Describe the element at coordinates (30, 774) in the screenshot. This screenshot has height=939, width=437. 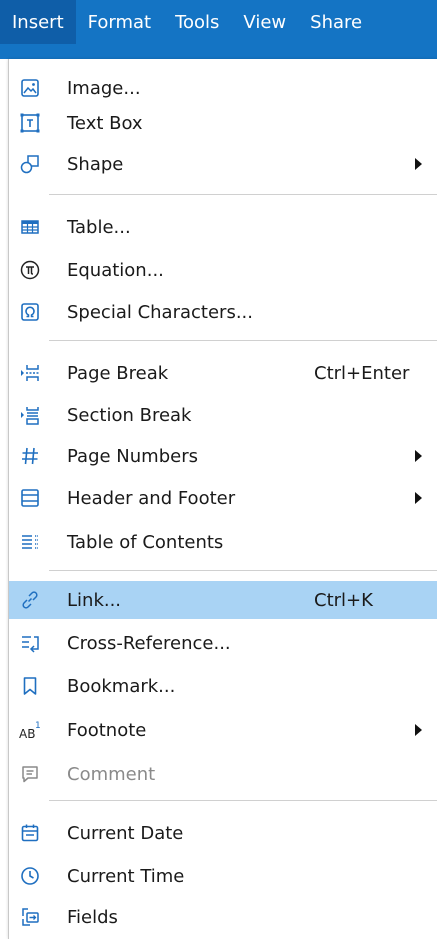
I see `comment-icon` at that location.